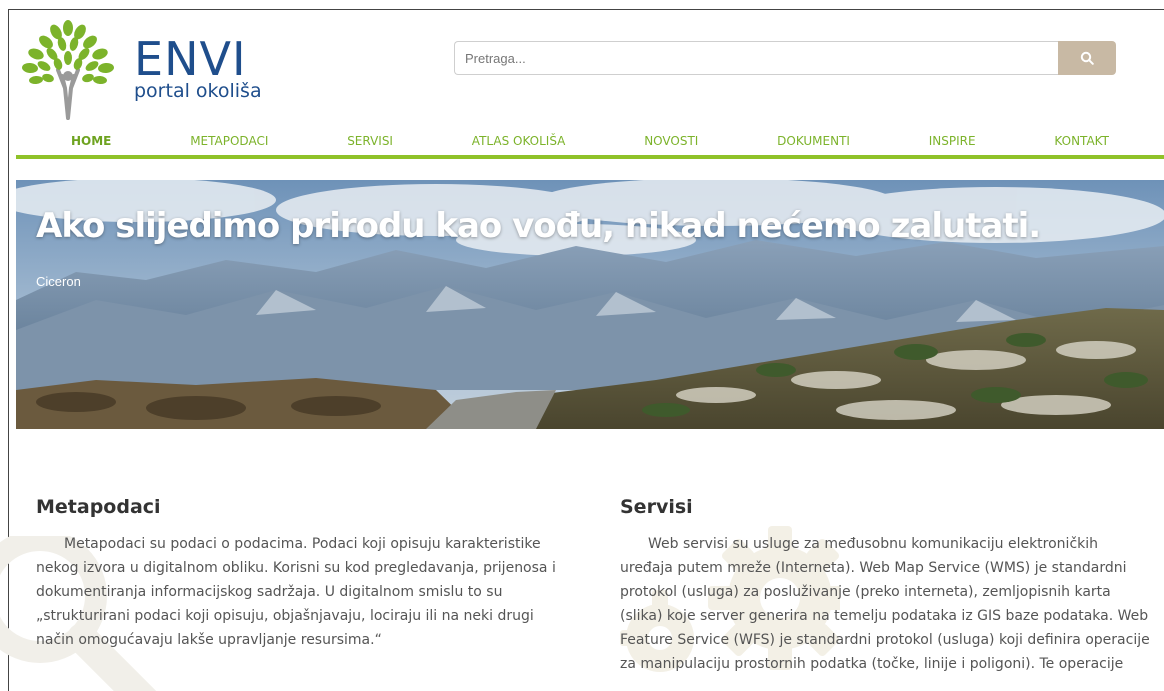  Describe the element at coordinates (586, 9) in the screenshot. I see `frame-top-border` at that location.